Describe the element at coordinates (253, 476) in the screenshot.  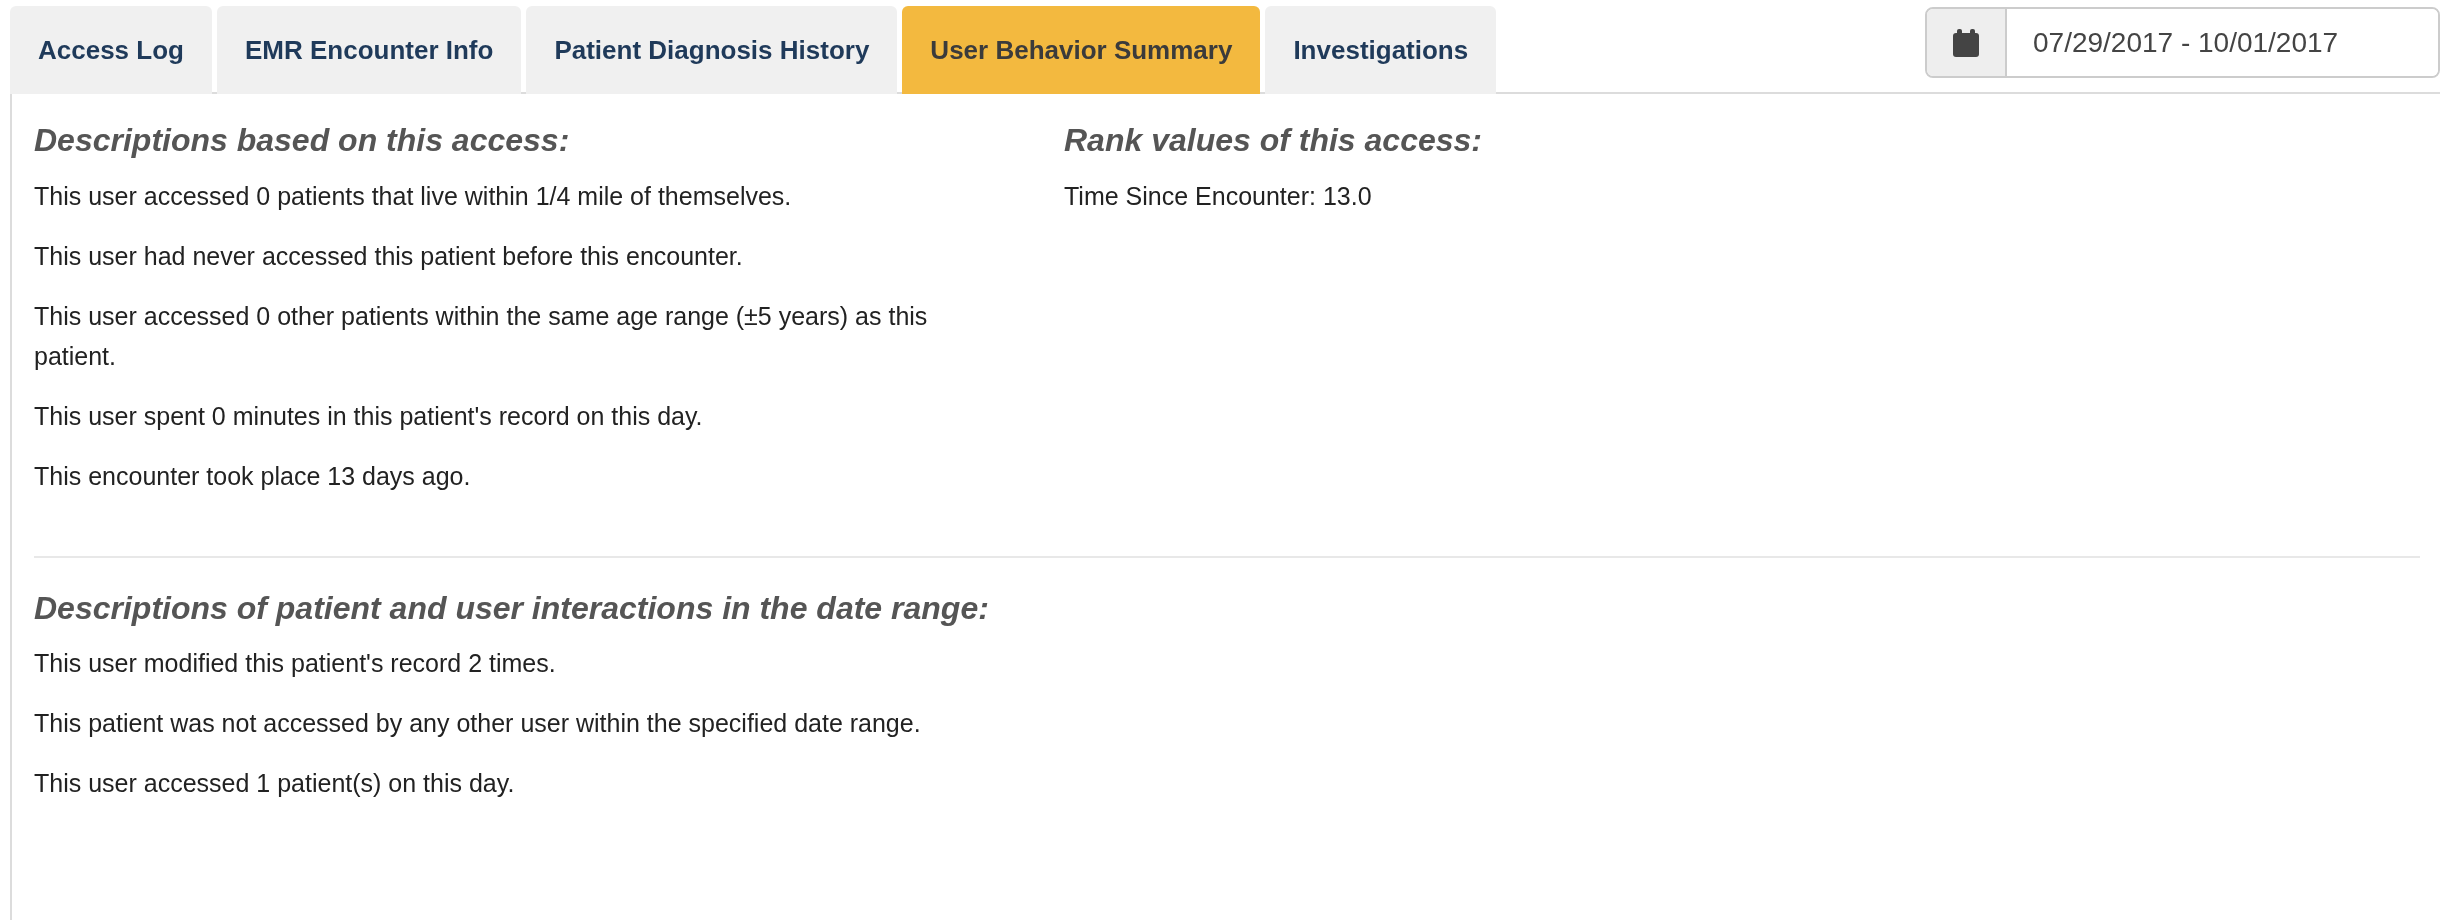
I see `description-text: This encounter took place 13 days ago.` at that location.